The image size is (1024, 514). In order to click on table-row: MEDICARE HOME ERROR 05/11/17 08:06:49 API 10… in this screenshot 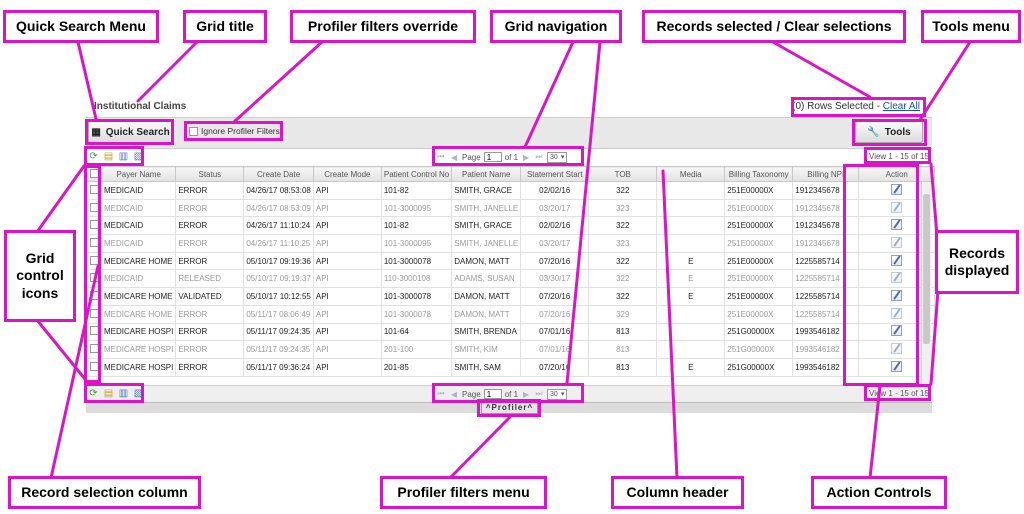, I will do `click(511, 314)`.